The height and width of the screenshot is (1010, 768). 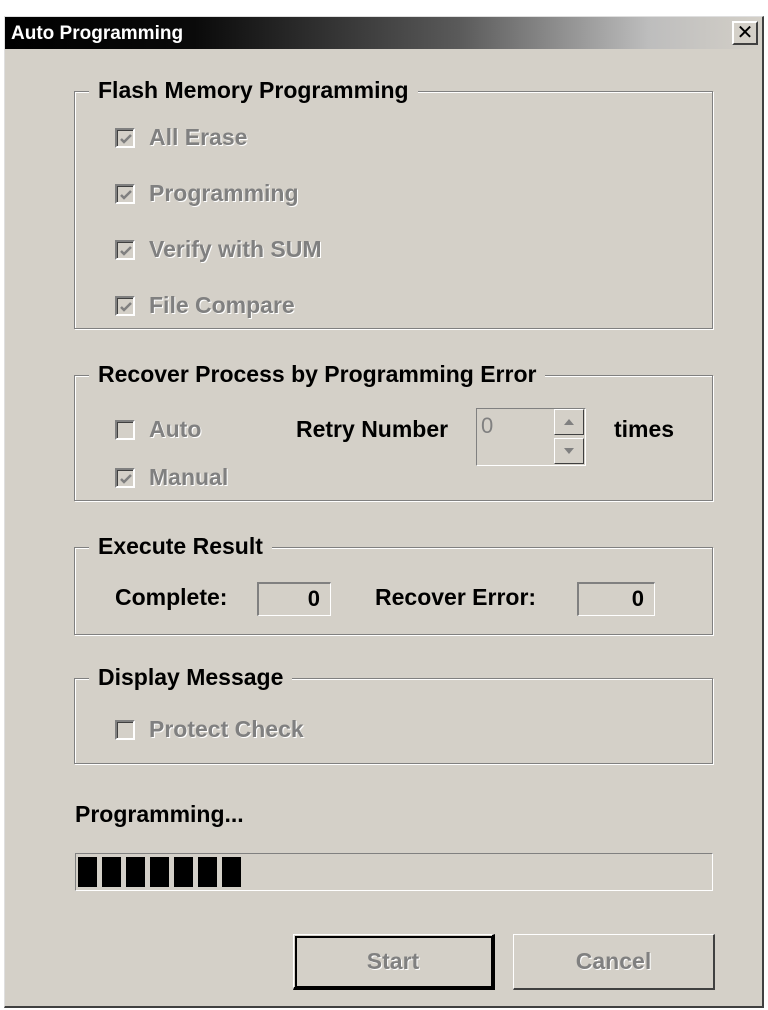 I want to click on close-icon: ✕, so click(x=745, y=33).